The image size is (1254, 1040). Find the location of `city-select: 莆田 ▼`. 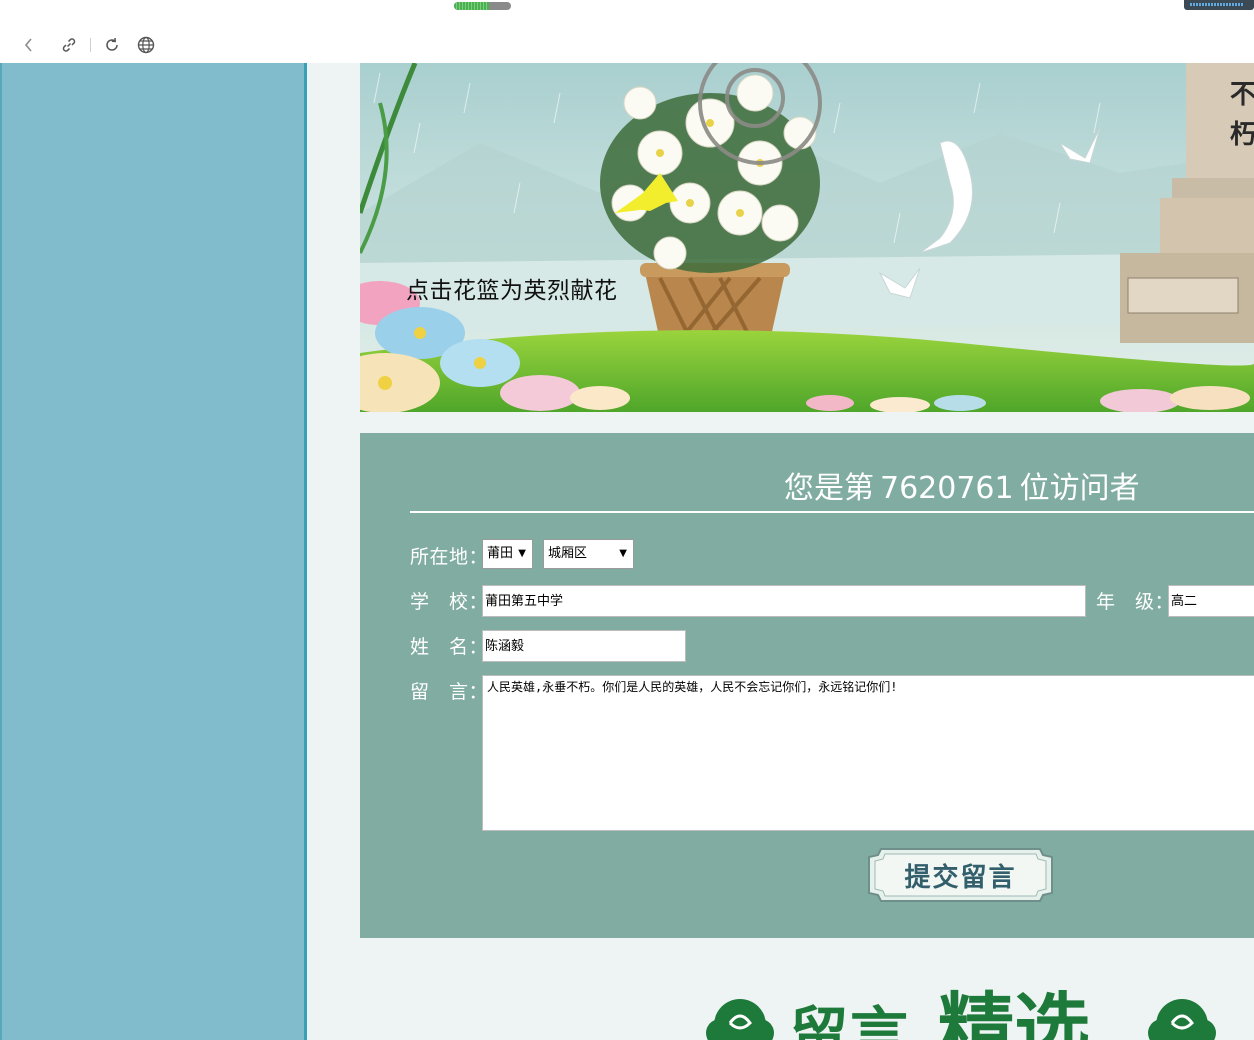

city-select: 莆田 ▼ is located at coordinates (507, 554).